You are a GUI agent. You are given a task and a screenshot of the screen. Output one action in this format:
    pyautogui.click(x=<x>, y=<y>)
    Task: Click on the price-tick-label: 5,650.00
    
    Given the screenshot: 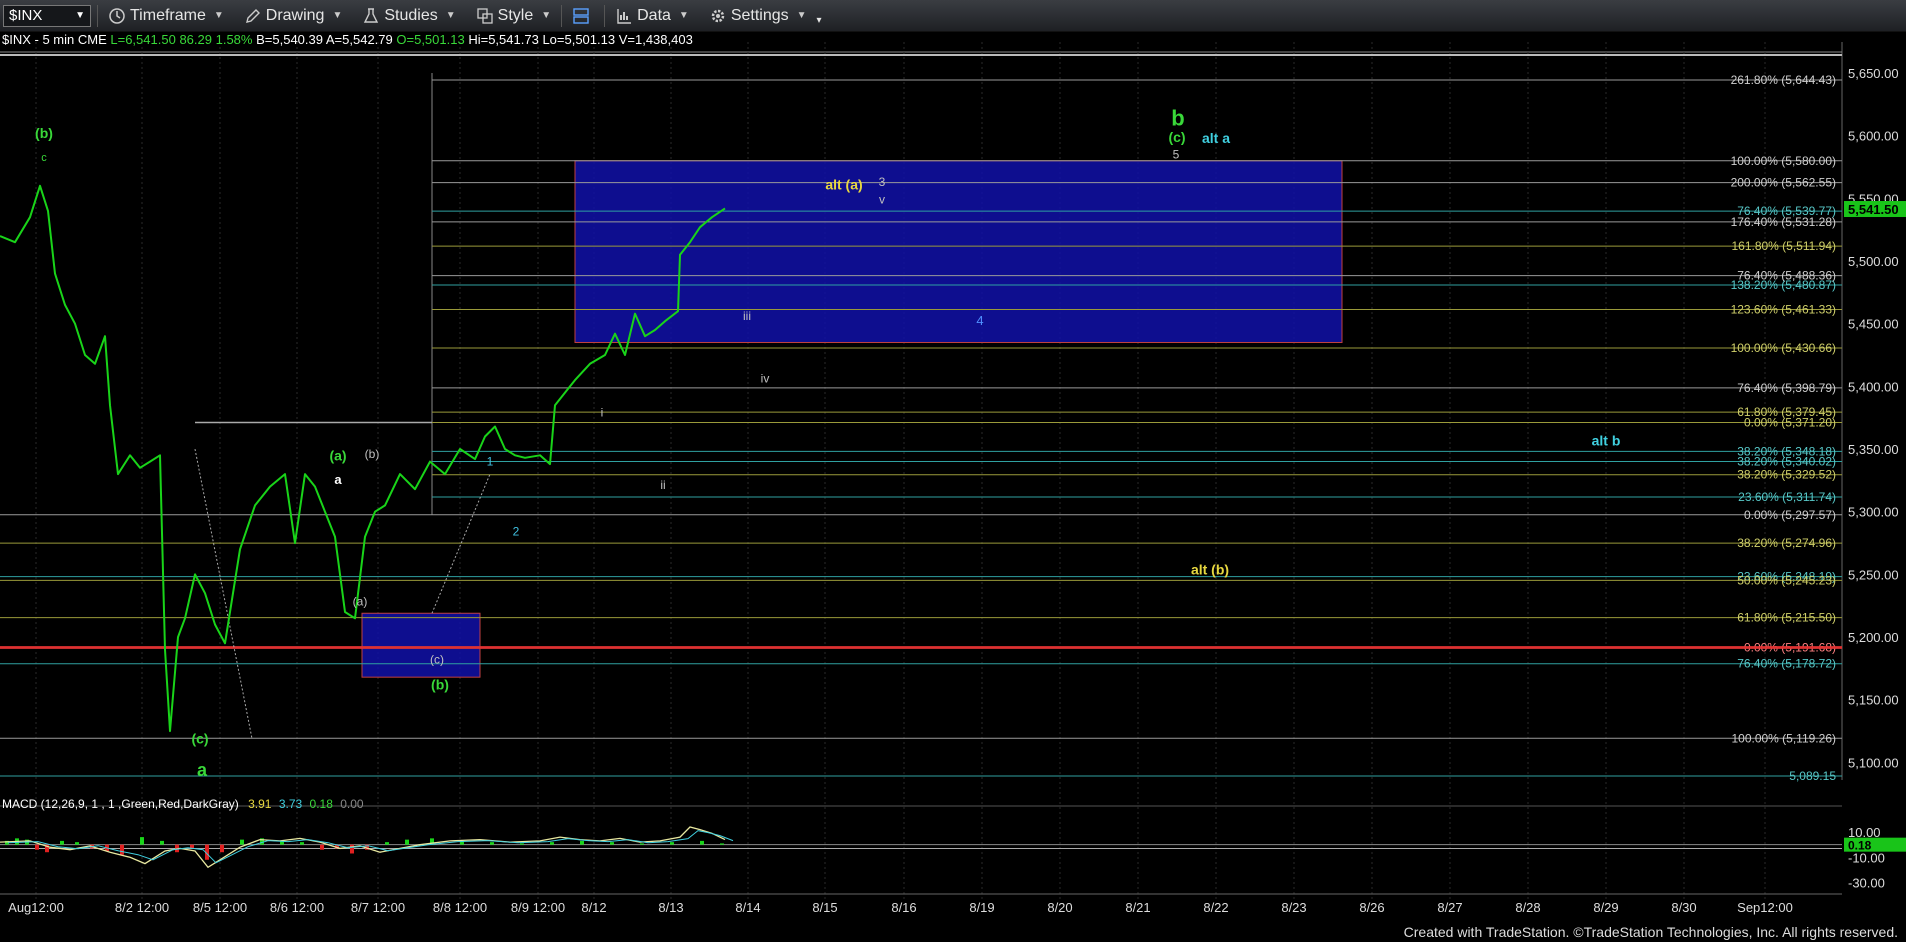 What is the action you would take?
    pyautogui.click(x=1873, y=73)
    